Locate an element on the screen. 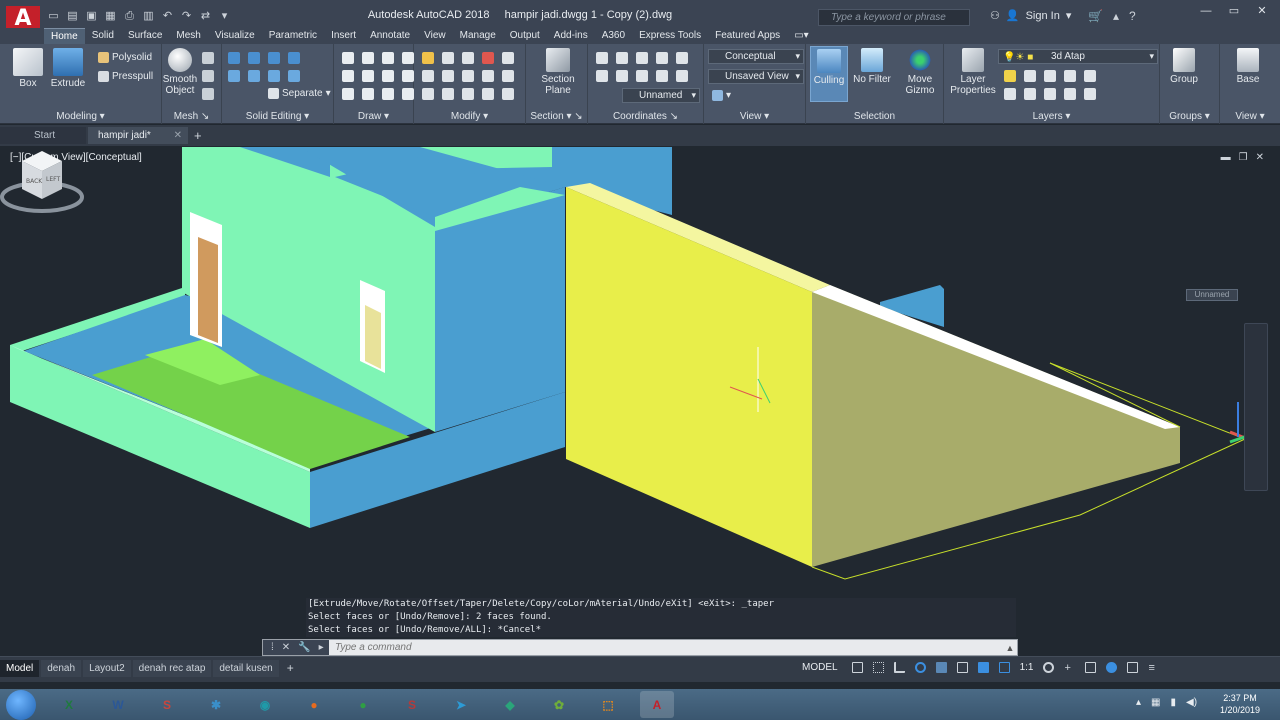 This screenshot has width=1280, height=720. circle-icon is located at coordinates (408, 58).